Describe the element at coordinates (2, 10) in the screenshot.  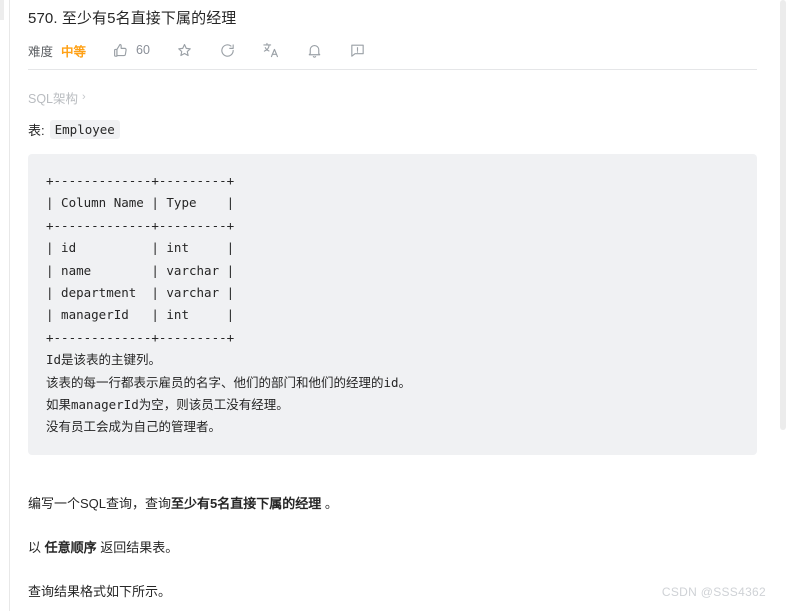
I see `left-rail-nub` at that location.